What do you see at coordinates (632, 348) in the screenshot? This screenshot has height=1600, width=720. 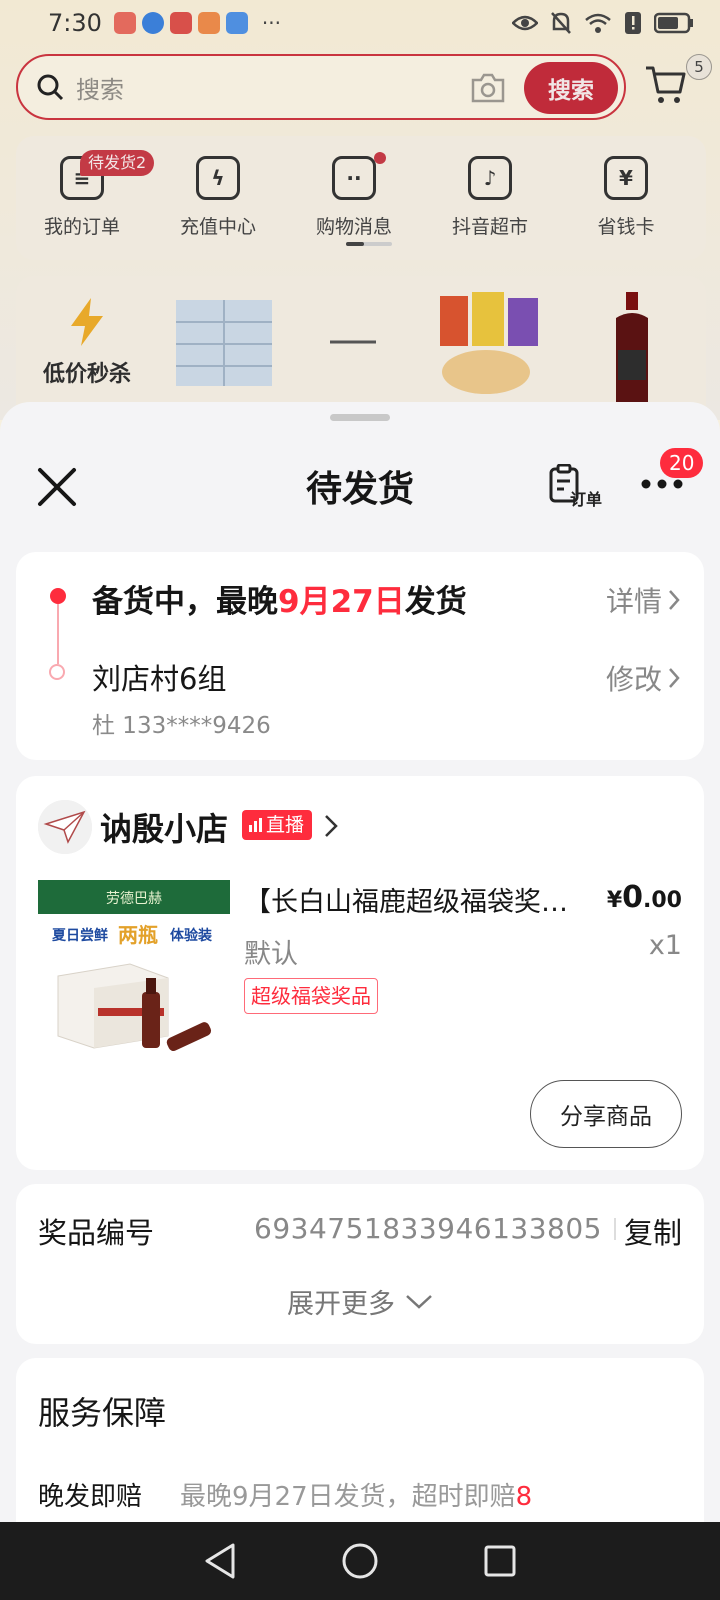 I see `sauce-product-thumb` at bounding box center [632, 348].